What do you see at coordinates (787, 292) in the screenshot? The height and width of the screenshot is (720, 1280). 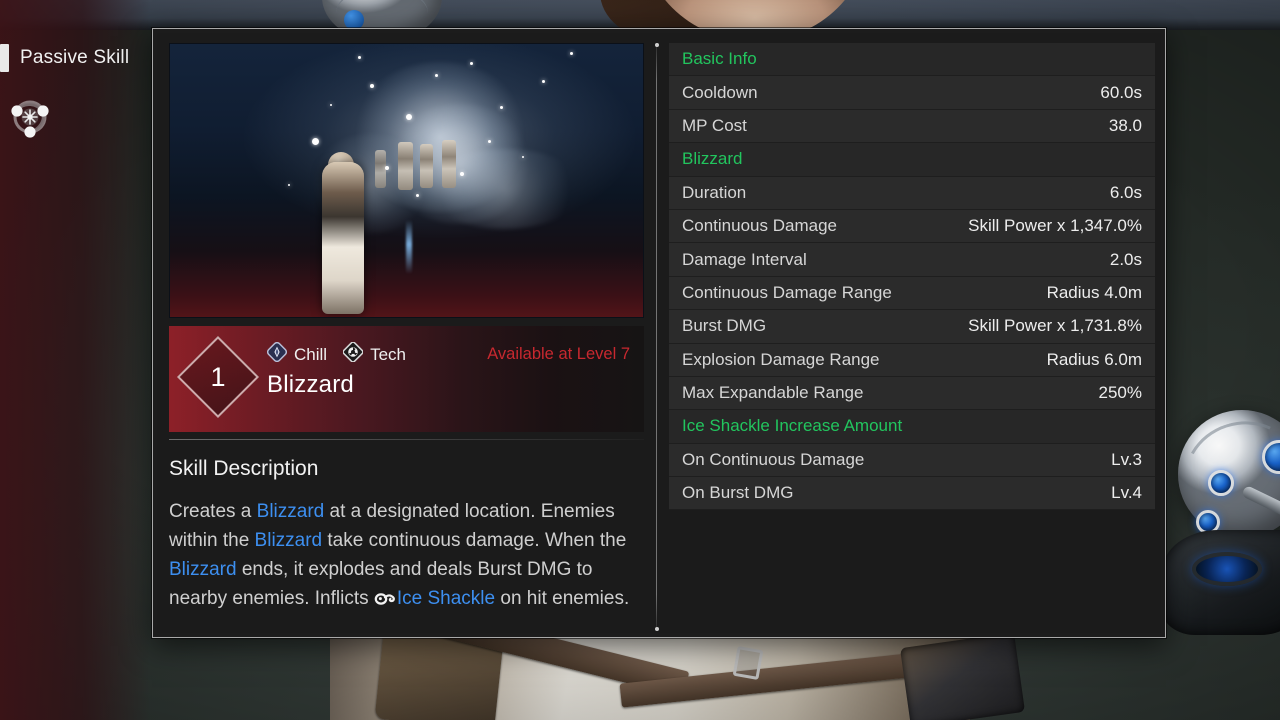 I see `stat-label: Continuous Damage Range` at bounding box center [787, 292].